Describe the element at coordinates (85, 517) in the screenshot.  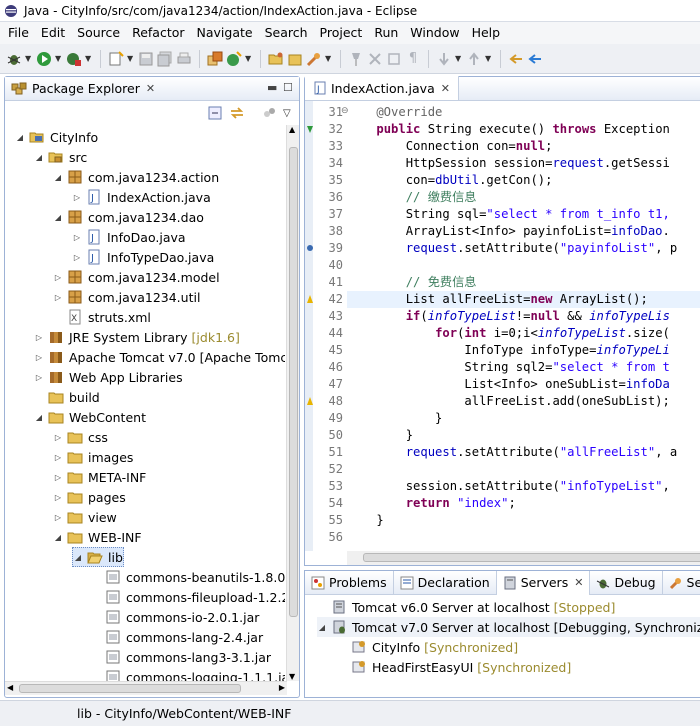
I see `tree-item-view: ▷ view` at that location.